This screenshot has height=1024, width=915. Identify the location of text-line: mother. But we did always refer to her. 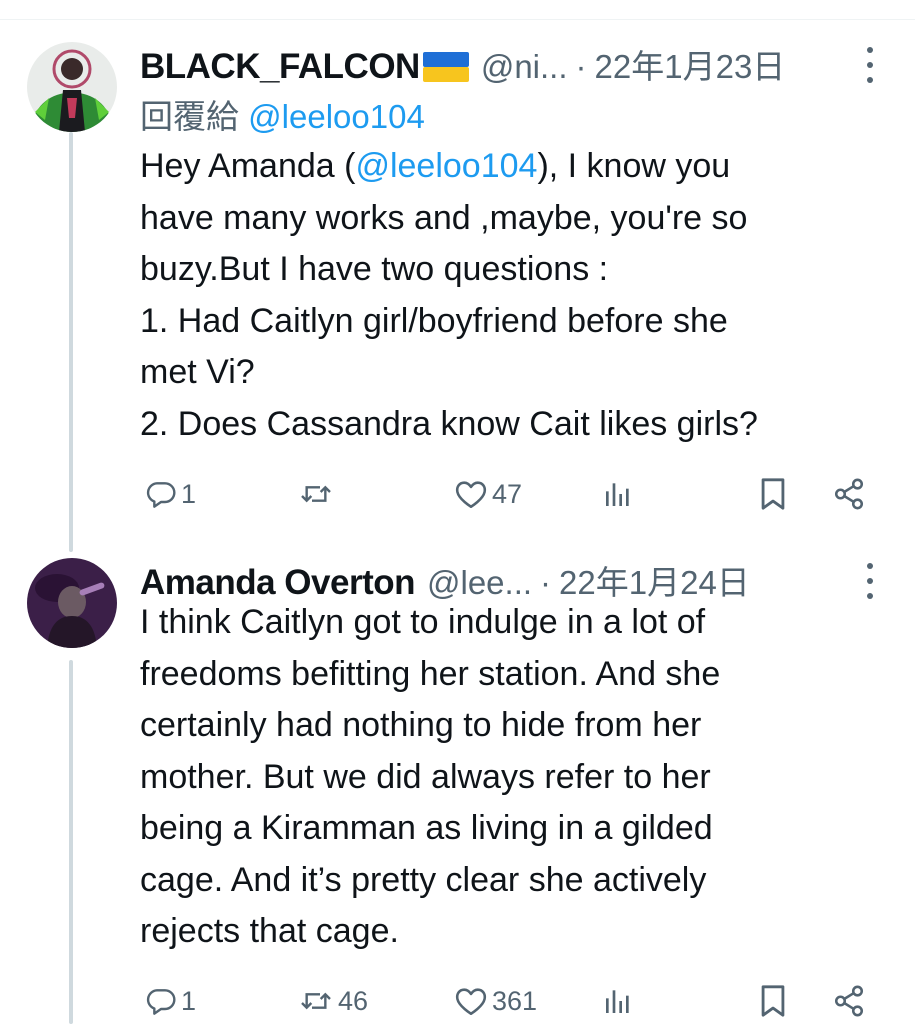
(425, 776).